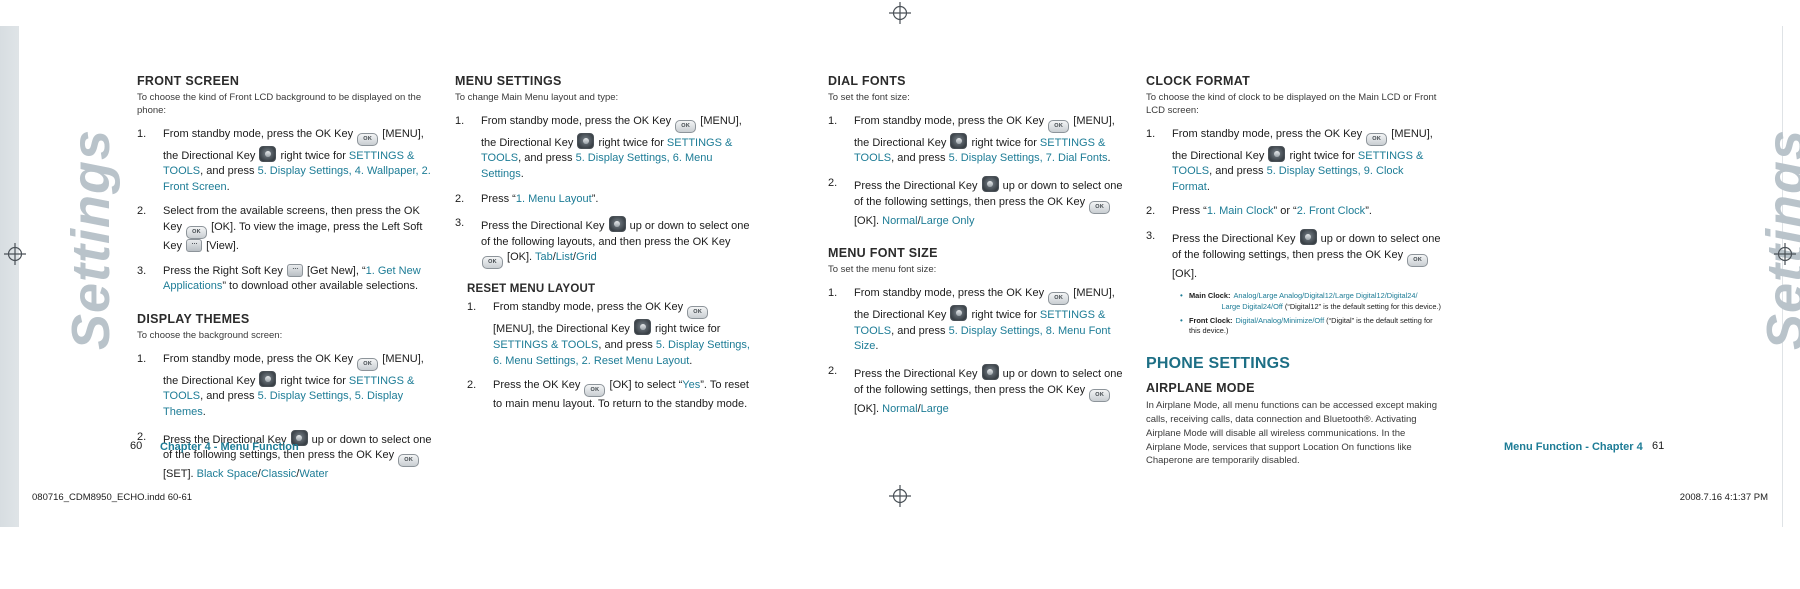 The image size is (1800, 589). Describe the element at coordinates (586, 257) in the screenshot. I see `menu-path-reference: Grid` at that location.